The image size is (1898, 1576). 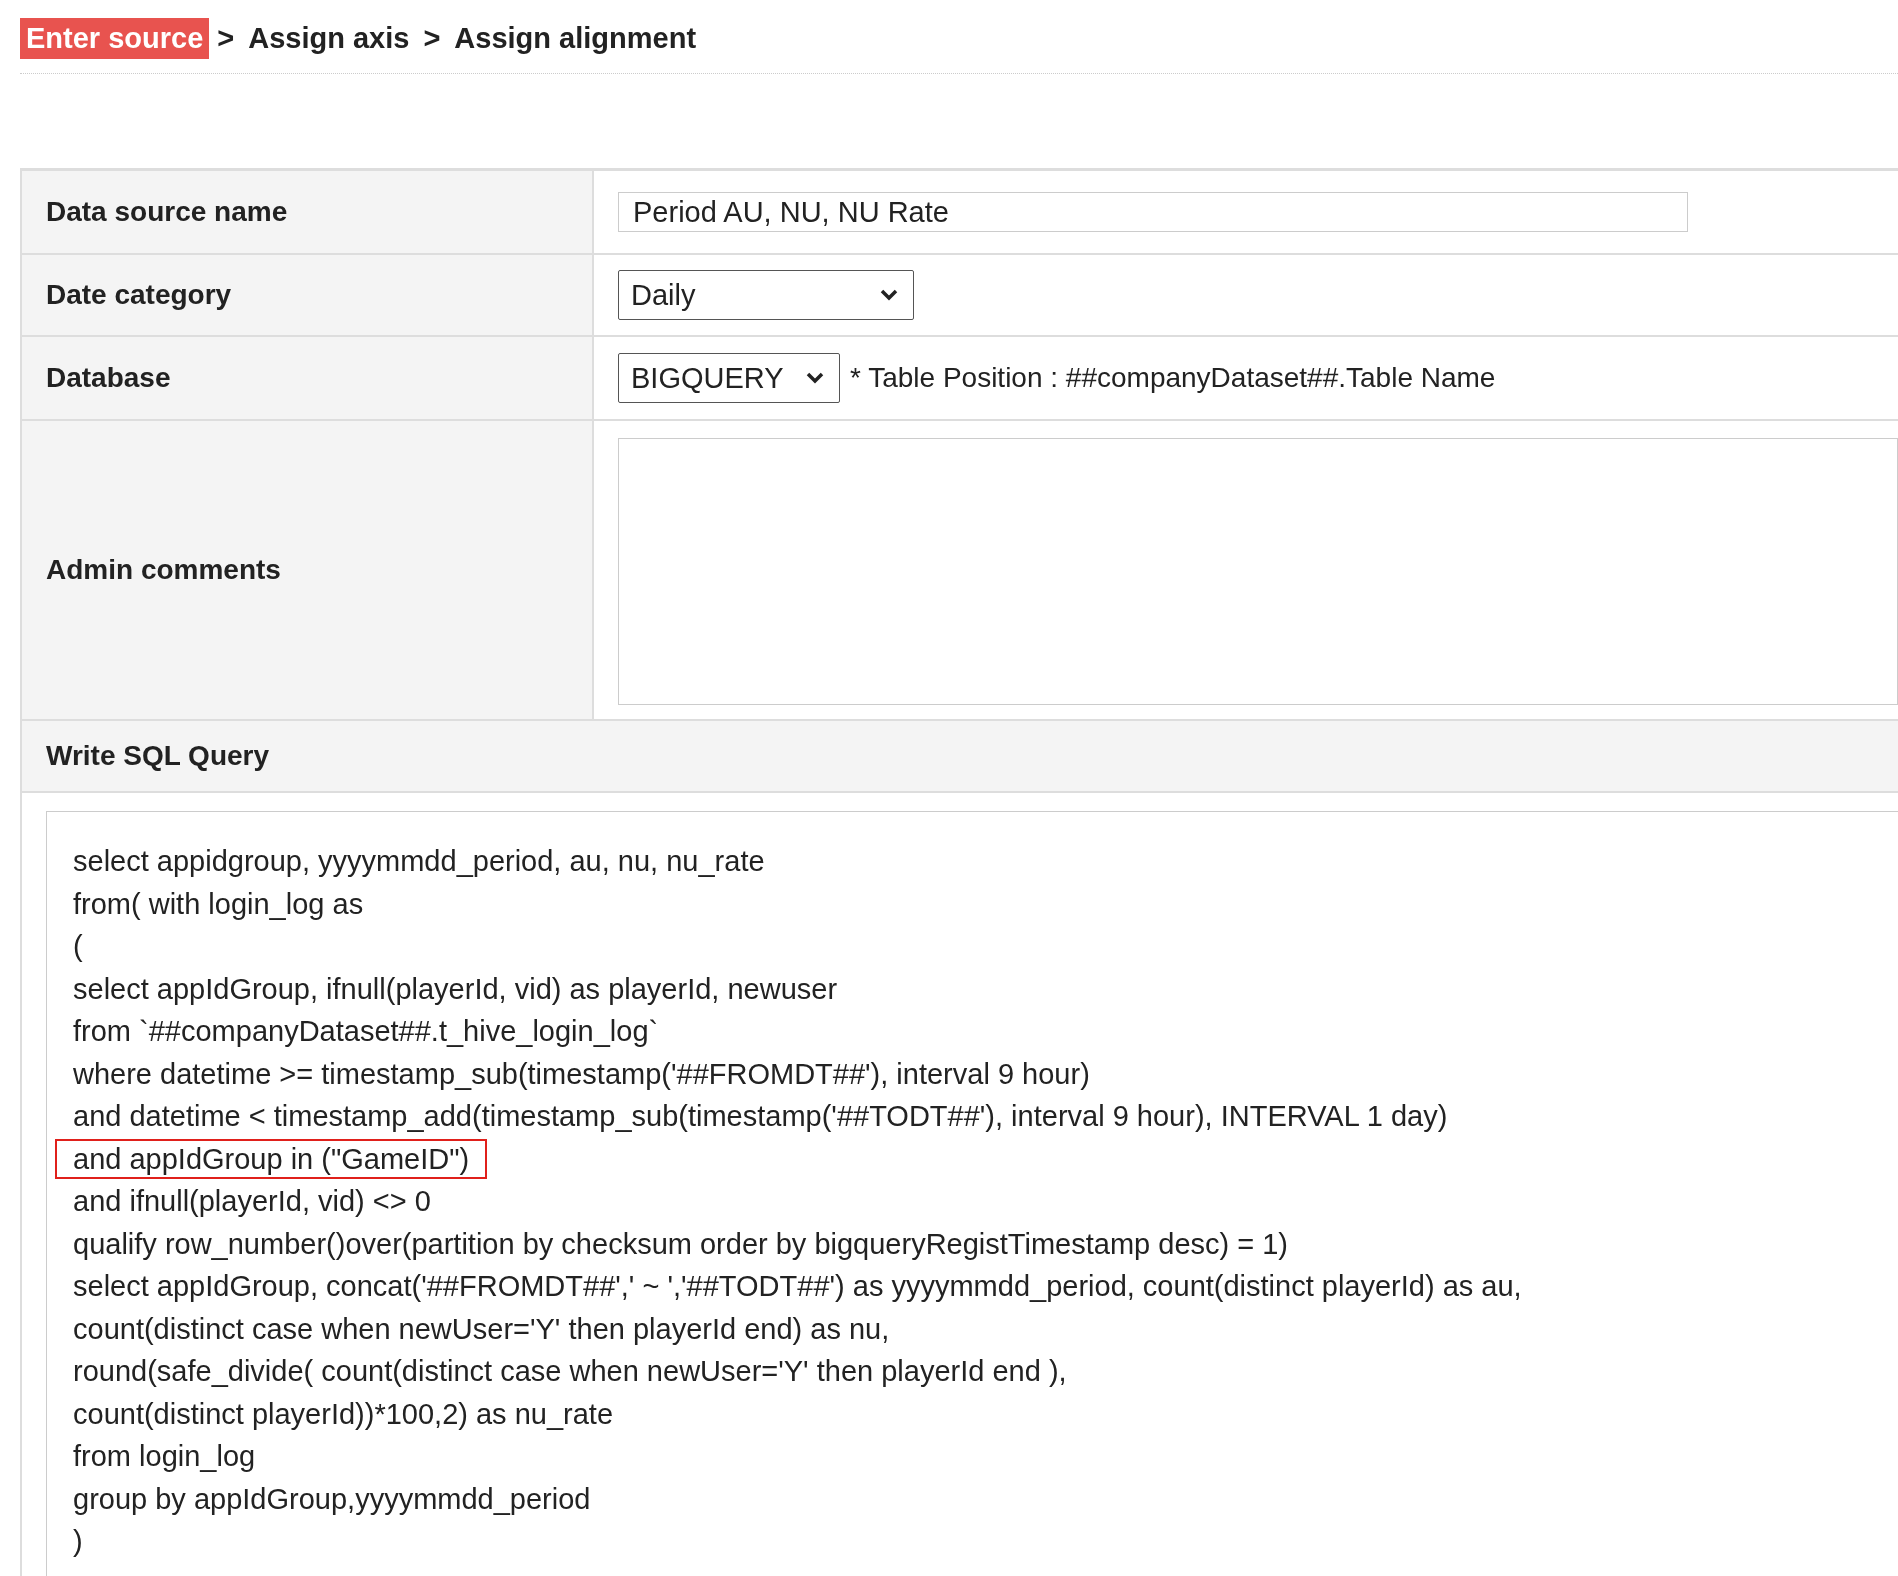 What do you see at coordinates (797, 1287) in the screenshot?
I see `sql-line: select appIdGroup, concat('##FROMDT##',' ~ ','##TODT##') as yyyymmdd_period, count(distinct playerId) as au,` at bounding box center [797, 1287].